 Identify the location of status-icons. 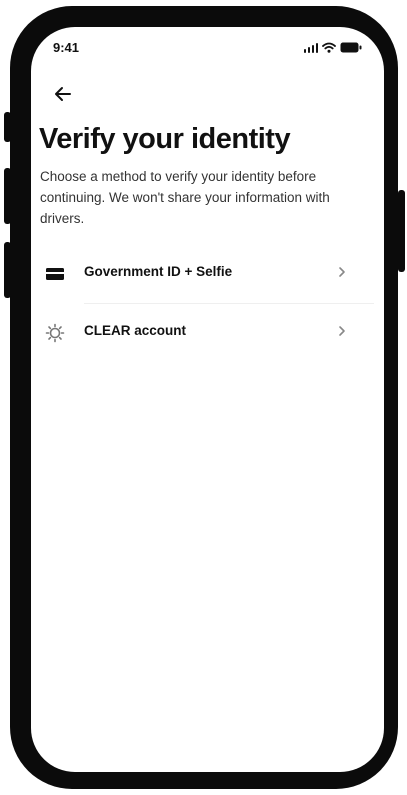
(333, 47).